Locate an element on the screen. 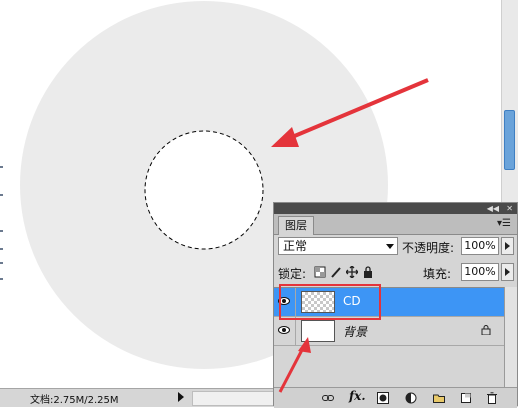 The width and height of the screenshot is (518, 408). opacity-field: 100% is located at coordinates (480, 246).